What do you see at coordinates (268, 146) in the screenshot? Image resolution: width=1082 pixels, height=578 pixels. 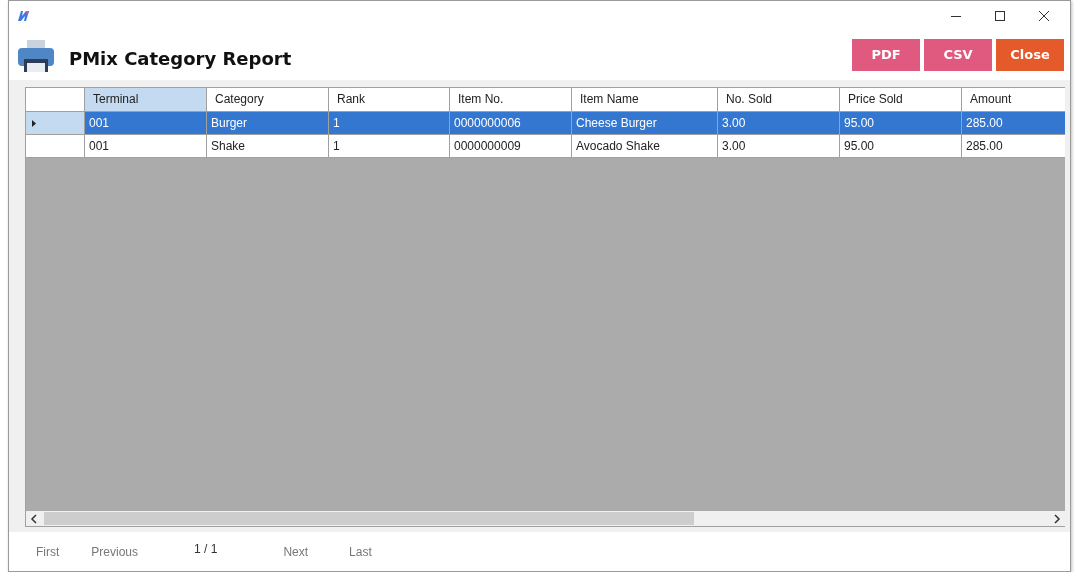 I see `table-cell: Shake` at bounding box center [268, 146].